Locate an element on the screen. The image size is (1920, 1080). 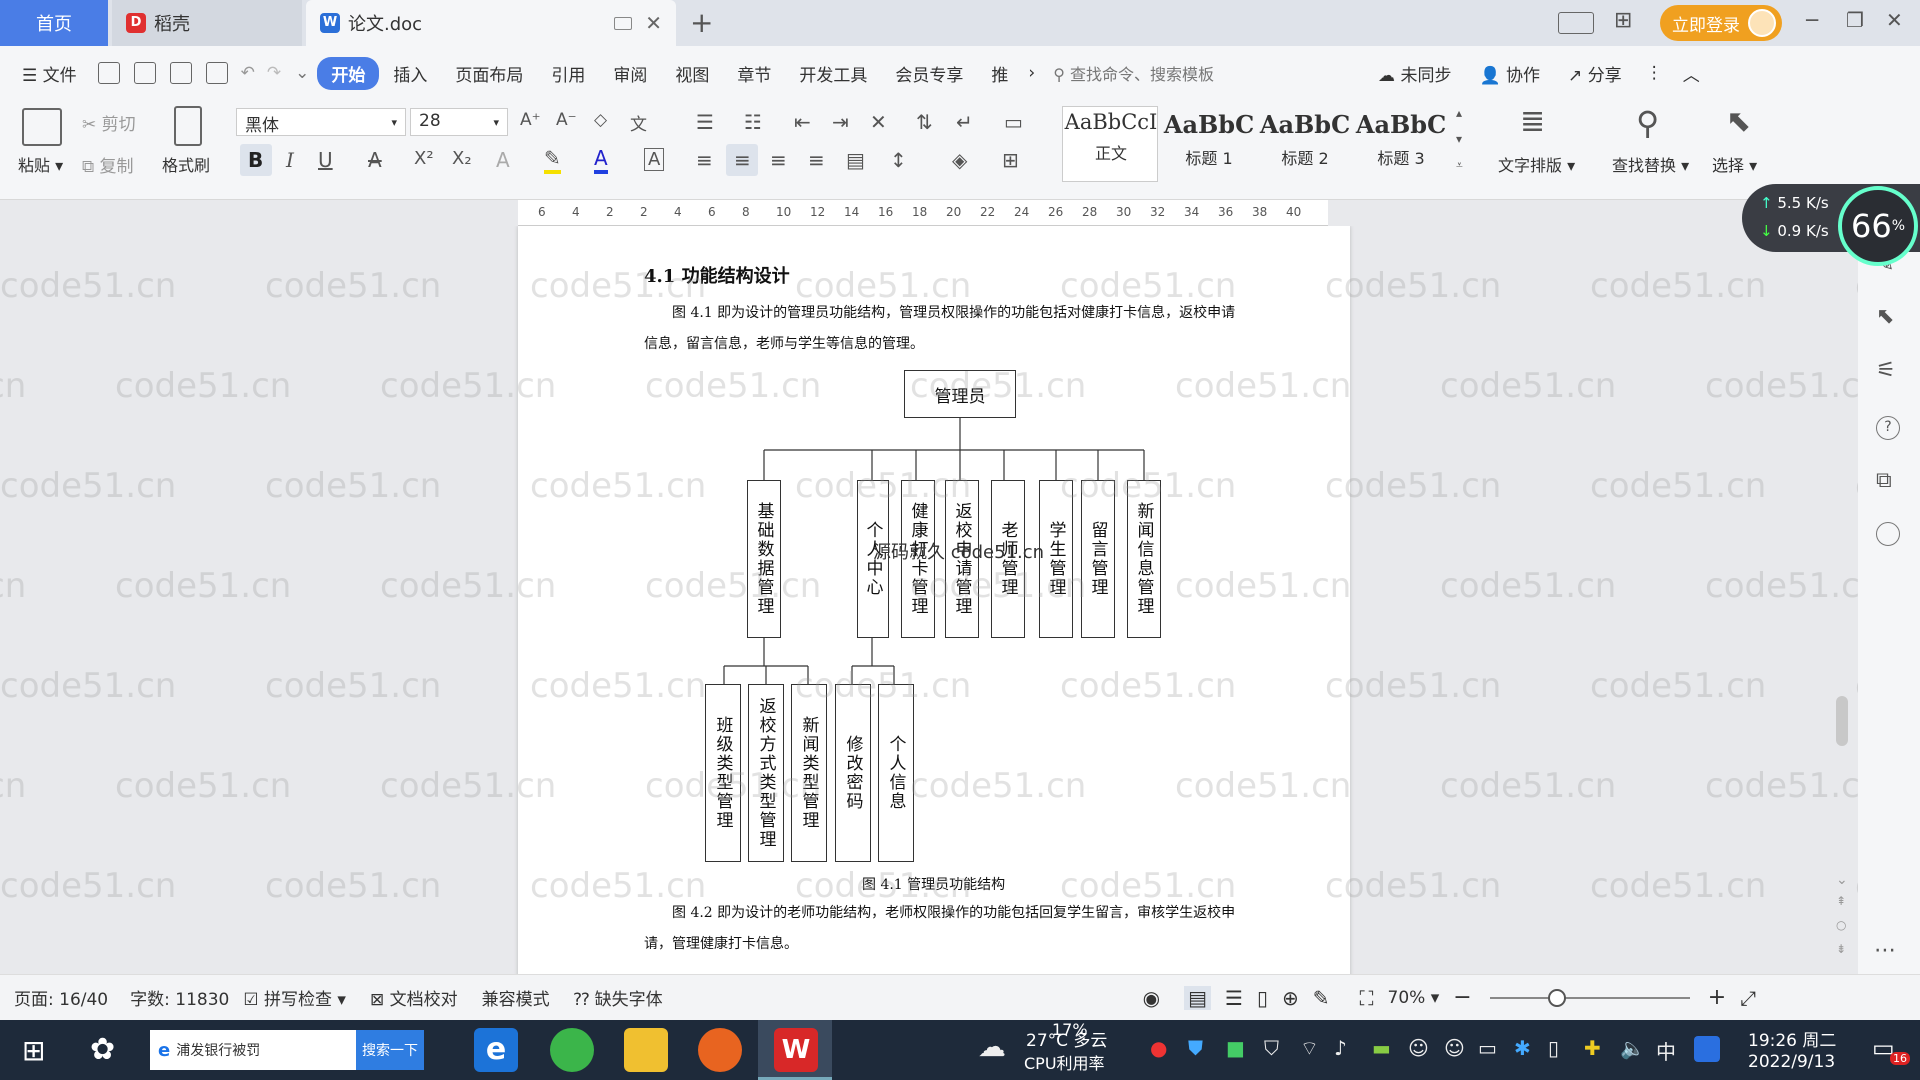
styles-scroll-down-icon: ▾ is located at coordinates (1459, 139).